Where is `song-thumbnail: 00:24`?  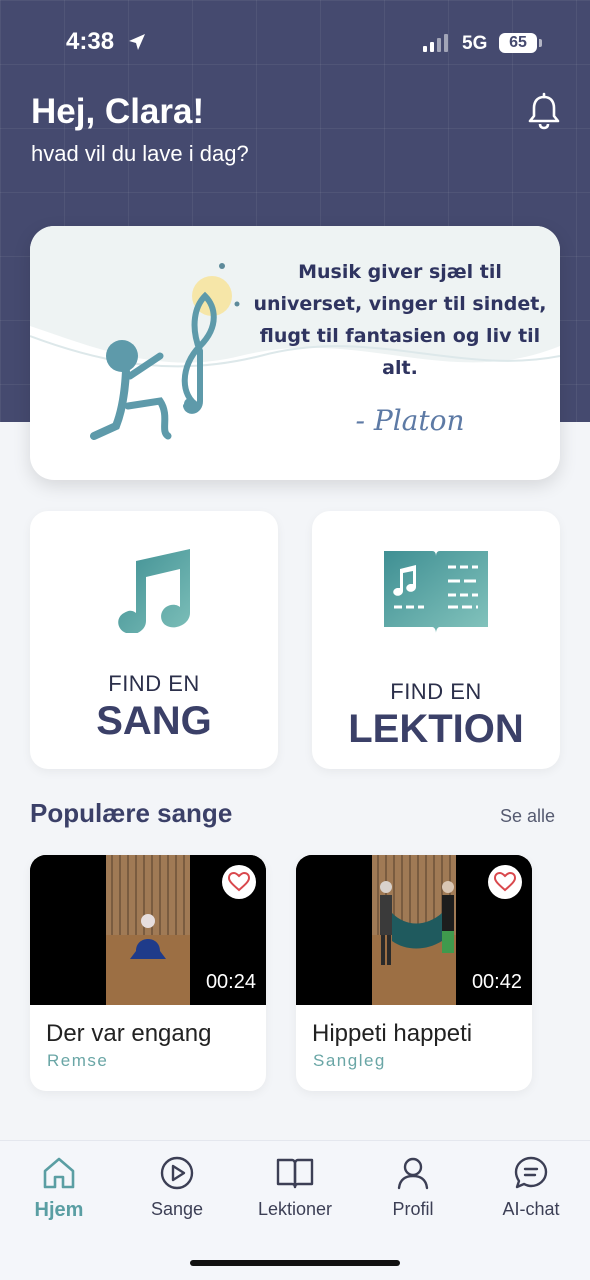
song-thumbnail: 00:24 is located at coordinates (148, 930).